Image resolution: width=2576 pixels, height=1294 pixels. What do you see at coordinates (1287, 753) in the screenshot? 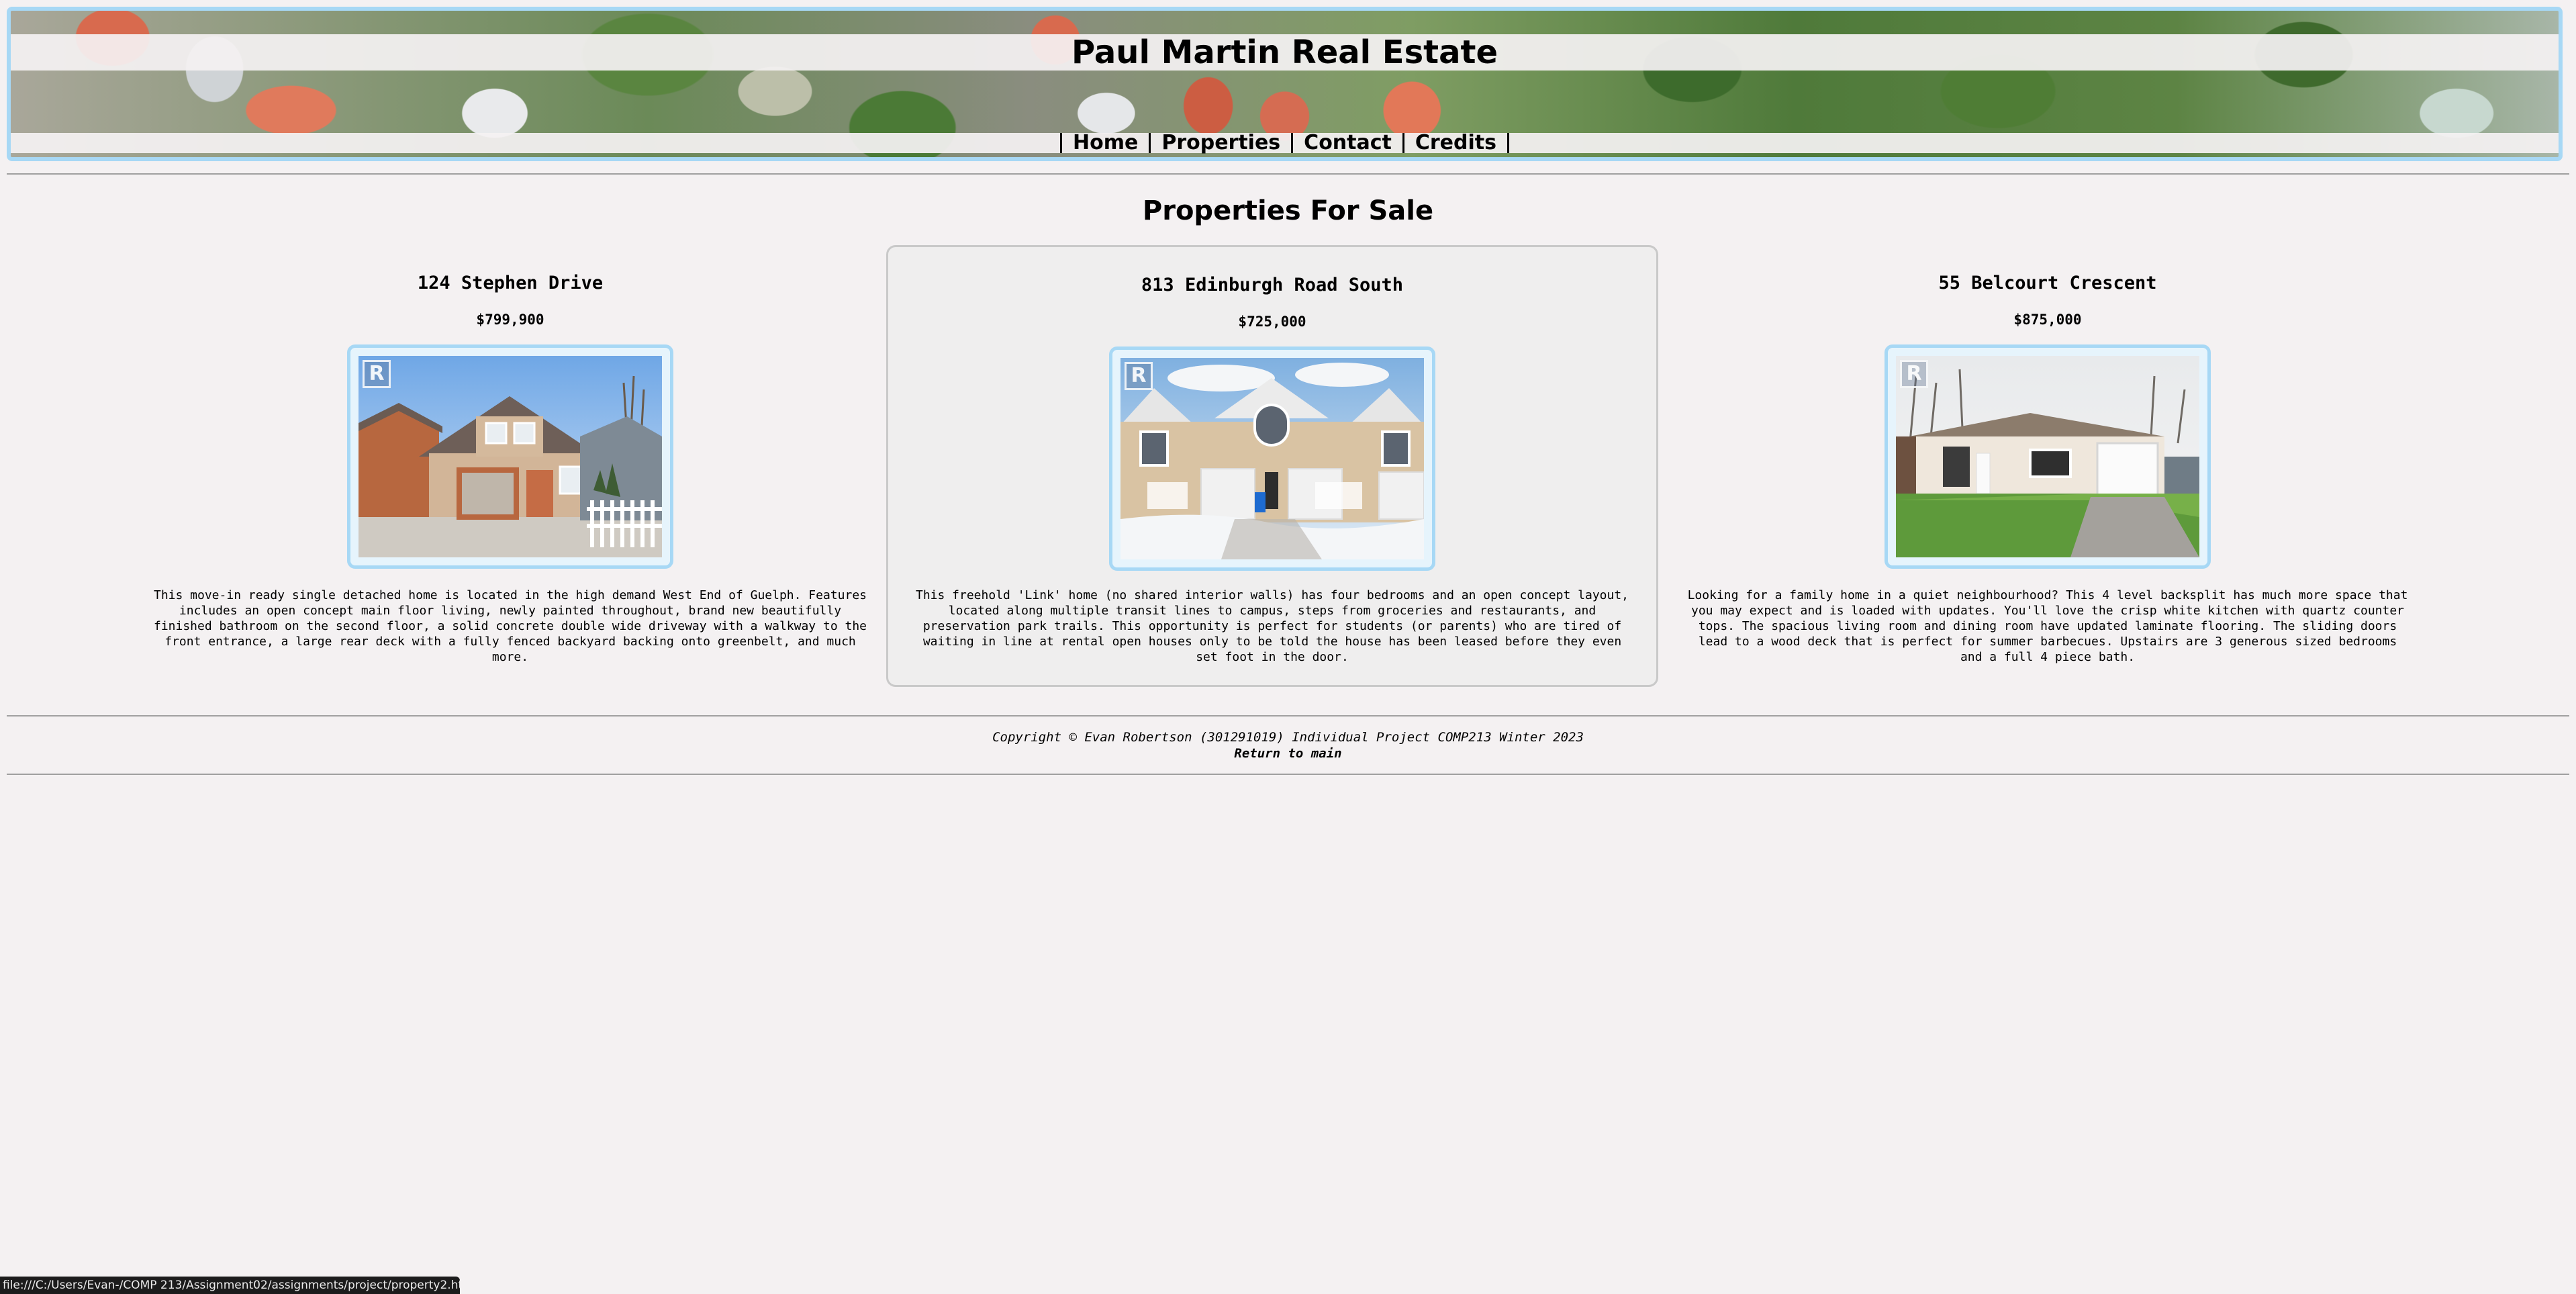
I see `return-to-main-link: Return to main` at bounding box center [1287, 753].